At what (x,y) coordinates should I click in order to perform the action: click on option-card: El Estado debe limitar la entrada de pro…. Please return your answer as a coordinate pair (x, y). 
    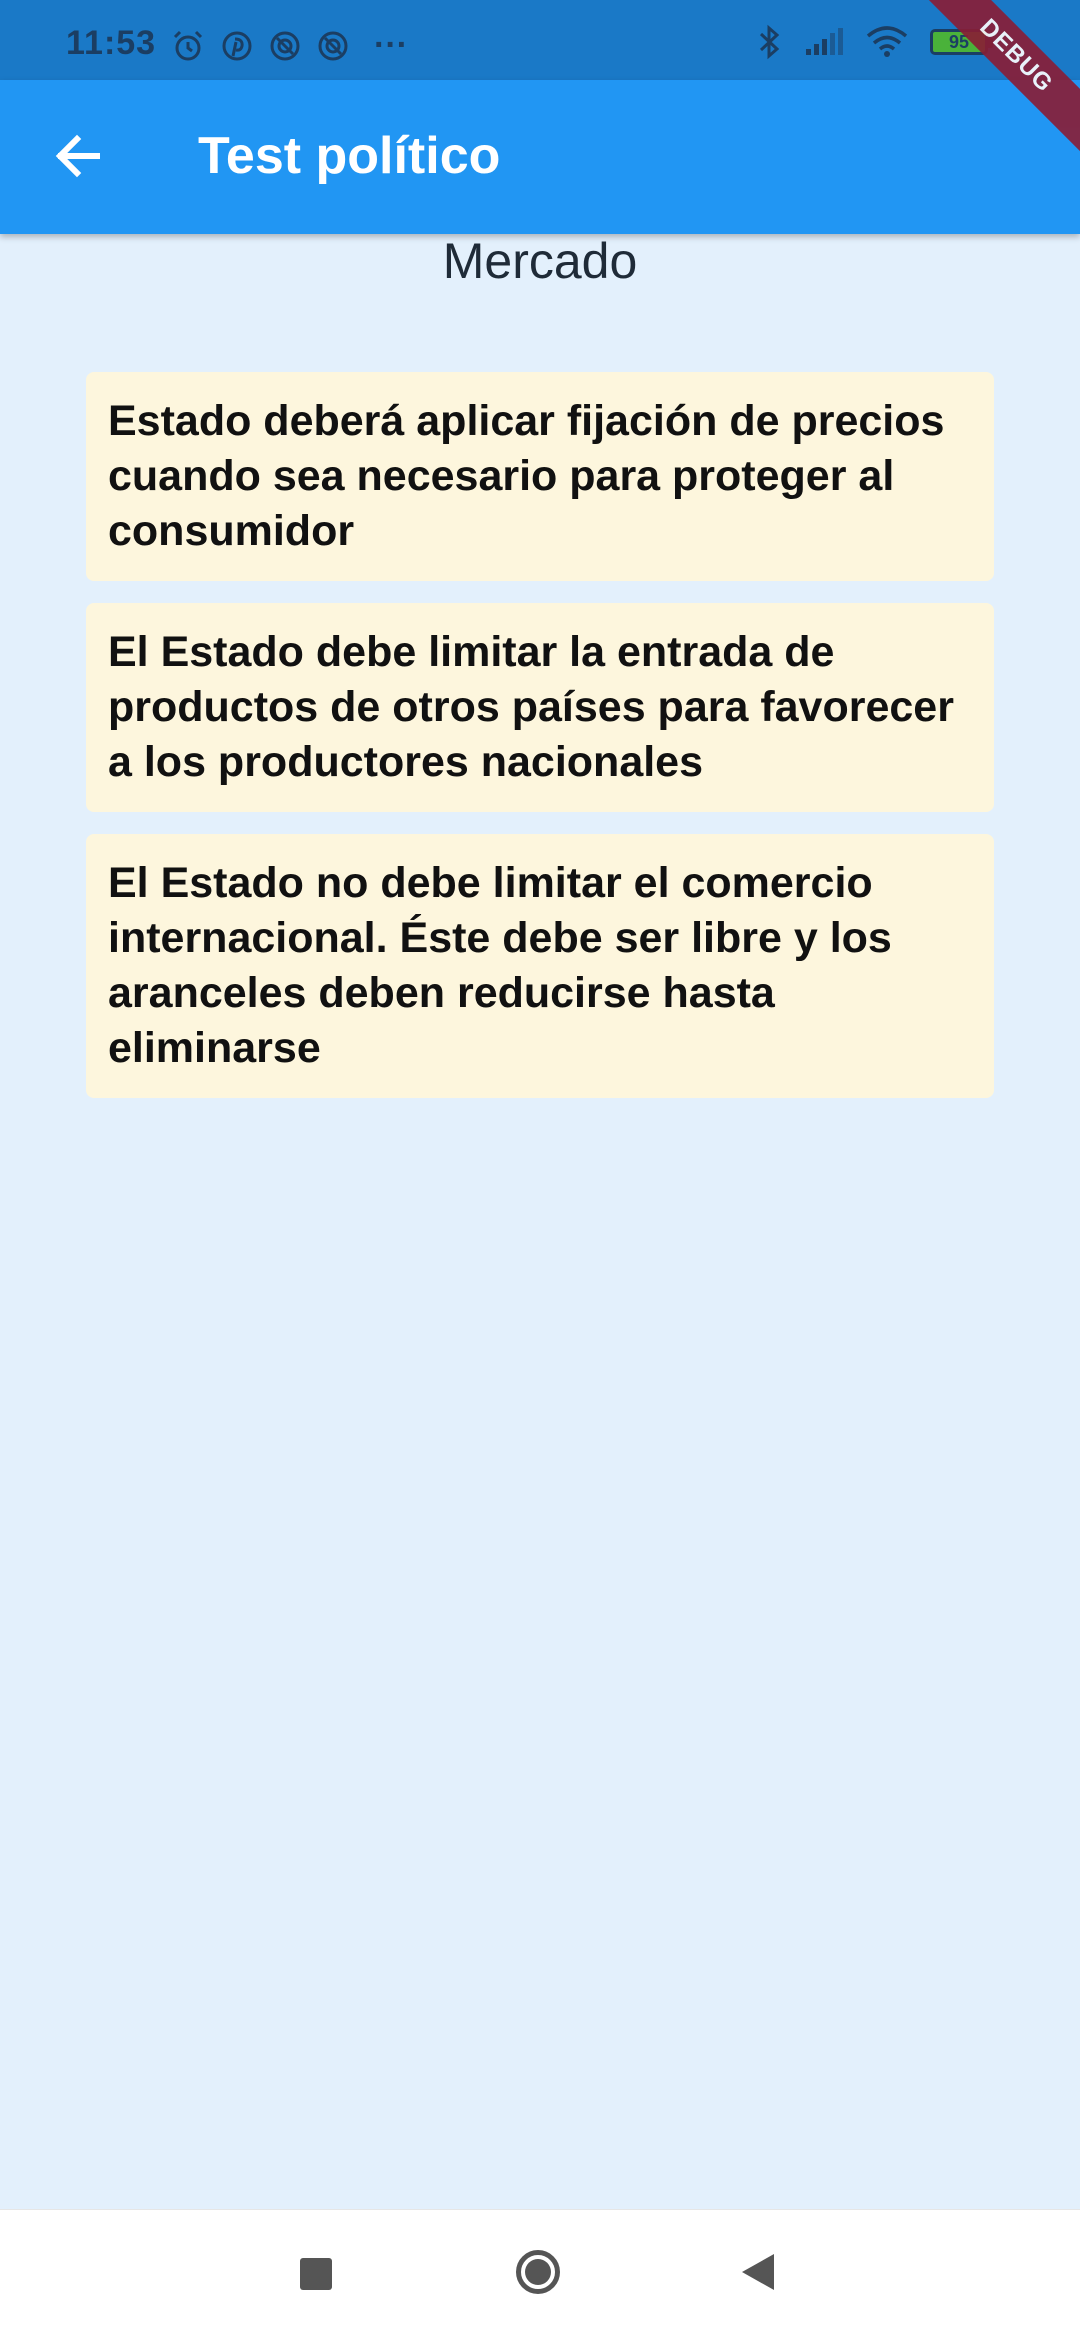
    Looking at the image, I should click on (540, 707).